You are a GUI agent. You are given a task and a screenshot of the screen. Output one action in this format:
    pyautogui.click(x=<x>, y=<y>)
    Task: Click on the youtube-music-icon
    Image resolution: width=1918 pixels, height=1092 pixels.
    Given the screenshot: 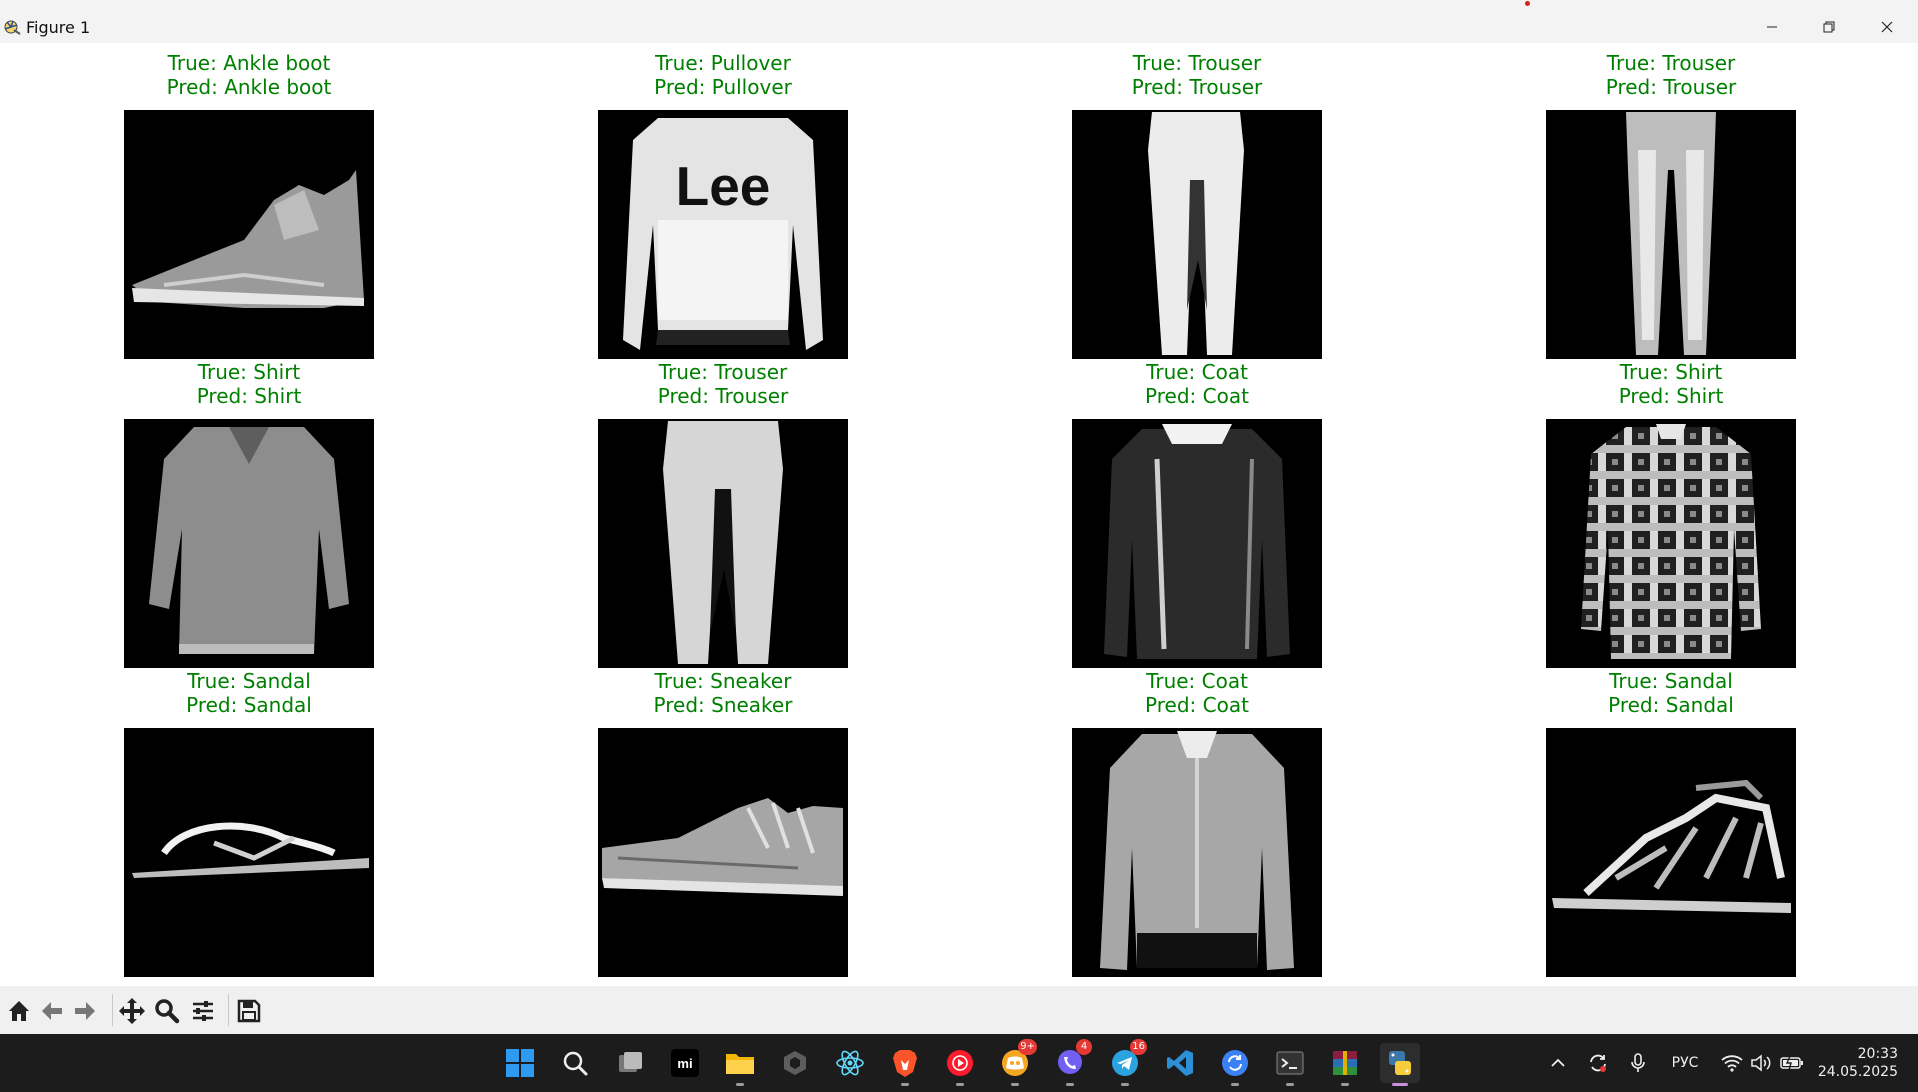 What is the action you would take?
    pyautogui.click(x=960, y=1063)
    